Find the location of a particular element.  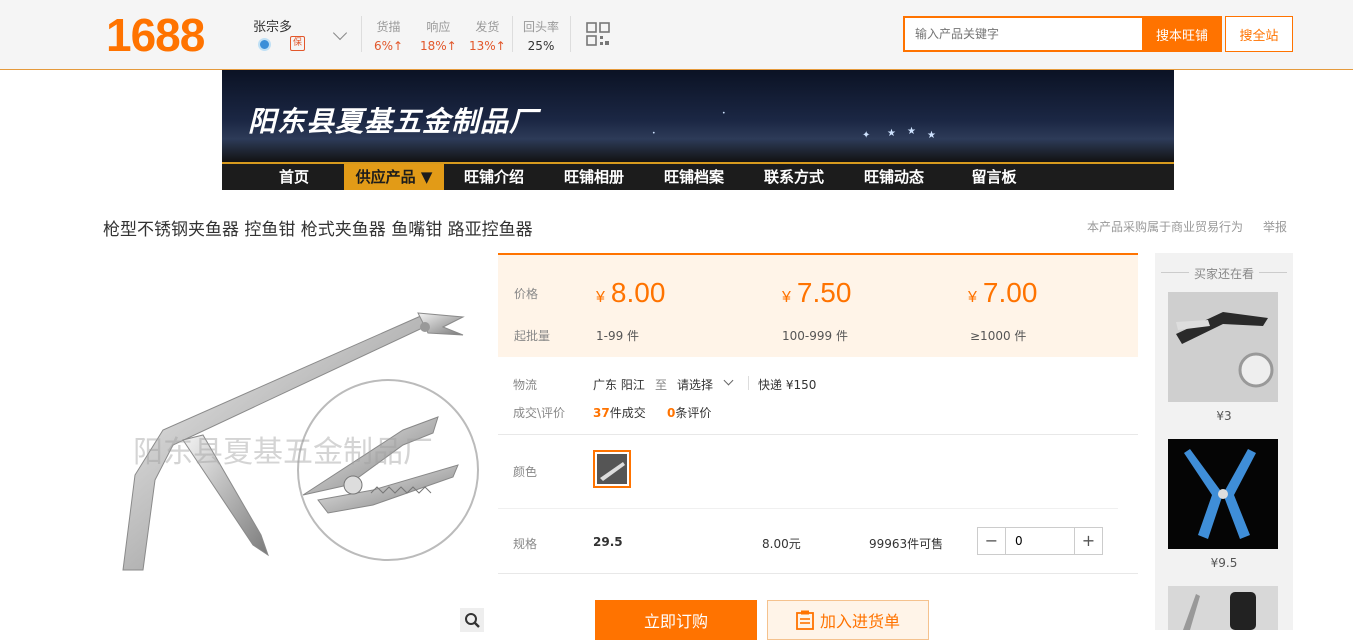

stat-label: 回头率 is located at coordinates (541, 27).